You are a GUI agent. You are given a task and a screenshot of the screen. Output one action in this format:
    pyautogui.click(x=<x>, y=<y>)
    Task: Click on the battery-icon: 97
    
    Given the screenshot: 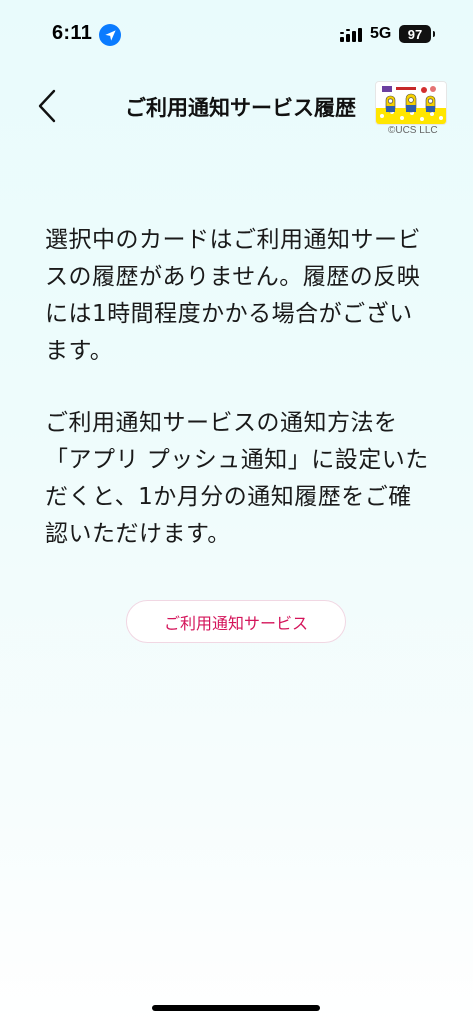 What is the action you would take?
    pyautogui.click(x=417, y=34)
    